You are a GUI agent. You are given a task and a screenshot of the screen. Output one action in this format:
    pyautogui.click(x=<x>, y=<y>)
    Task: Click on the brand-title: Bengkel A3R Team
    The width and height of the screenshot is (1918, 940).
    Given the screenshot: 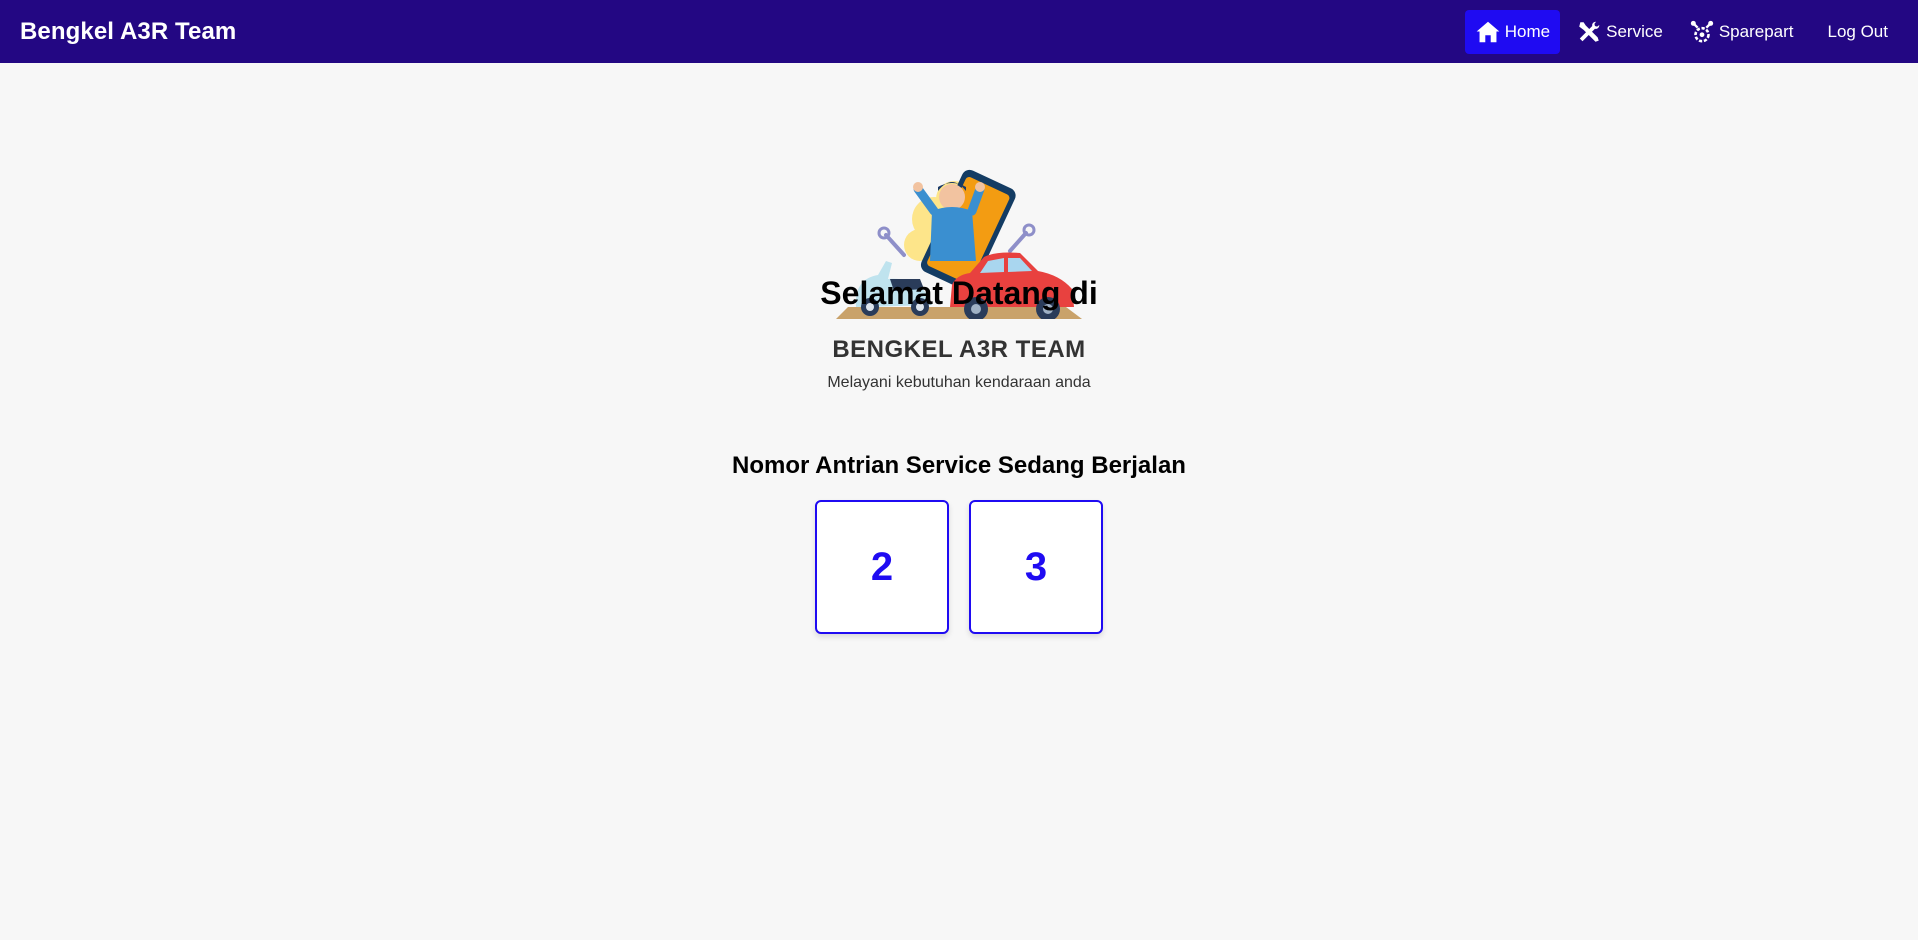 What is the action you would take?
    pyautogui.click(x=128, y=32)
    